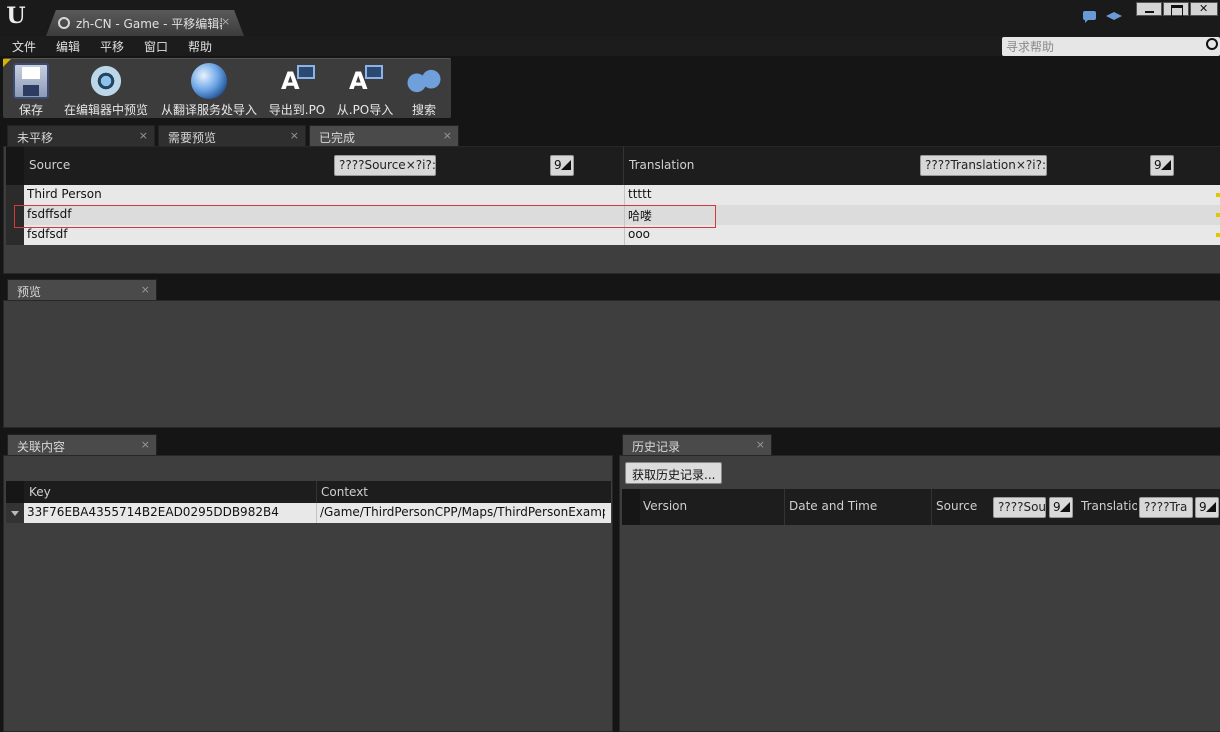 The width and height of the screenshot is (1220, 732). What do you see at coordinates (81, 136) in the screenshot?
I see `tab-untranslated: 未平移 ×` at bounding box center [81, 136].